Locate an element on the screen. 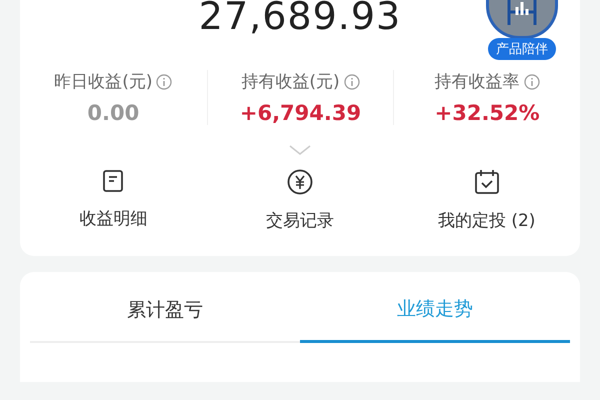 This screenshot has height=400, width=600. document-icon is located at coordinates (113, 181).